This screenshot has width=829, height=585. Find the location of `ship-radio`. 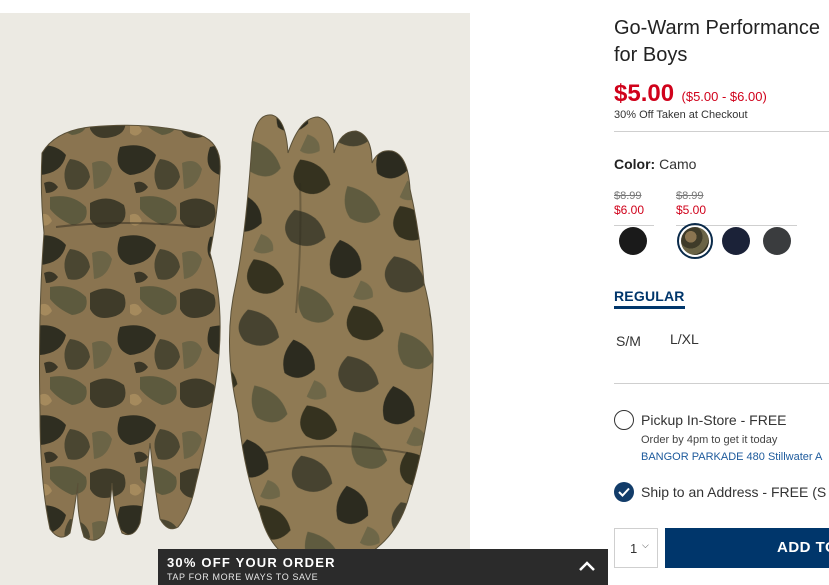

ship-radio is located at coordinates (624, 492).